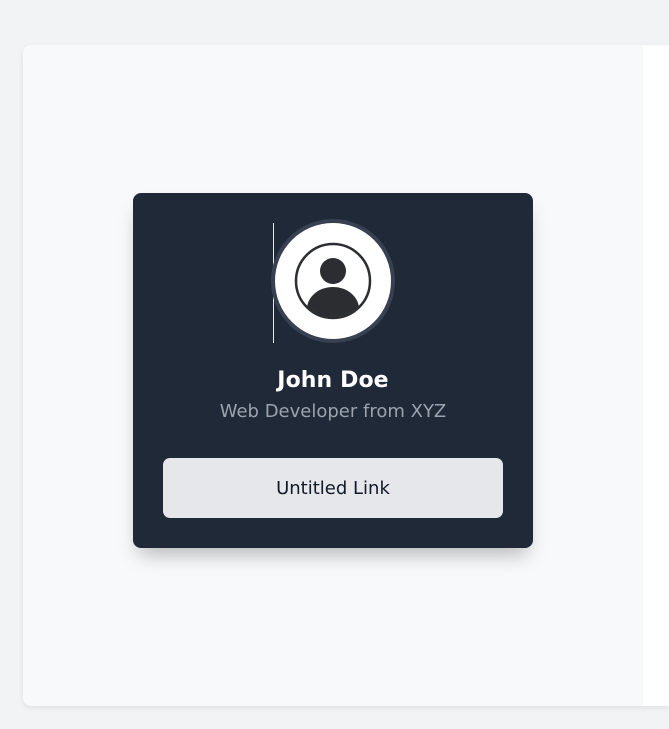 This screenshot has height=729, width=669. I want to click on avatar, so click(333, 281).